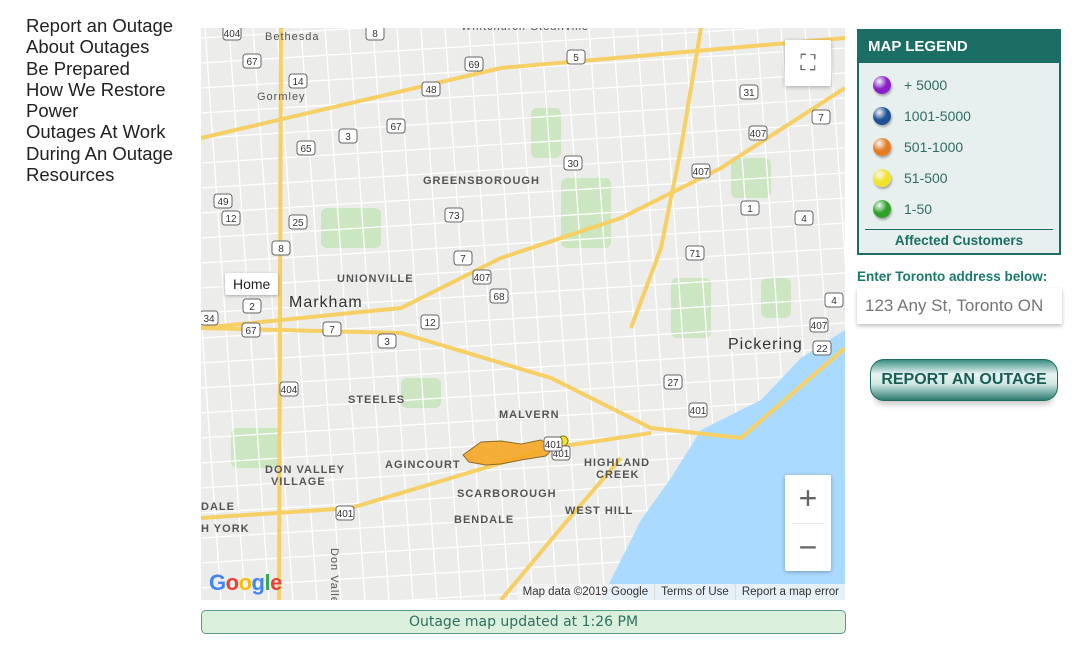  Describe the element at coordinates (101, 174) in the screenshot. I see `nav-resources: Resources` at that location.